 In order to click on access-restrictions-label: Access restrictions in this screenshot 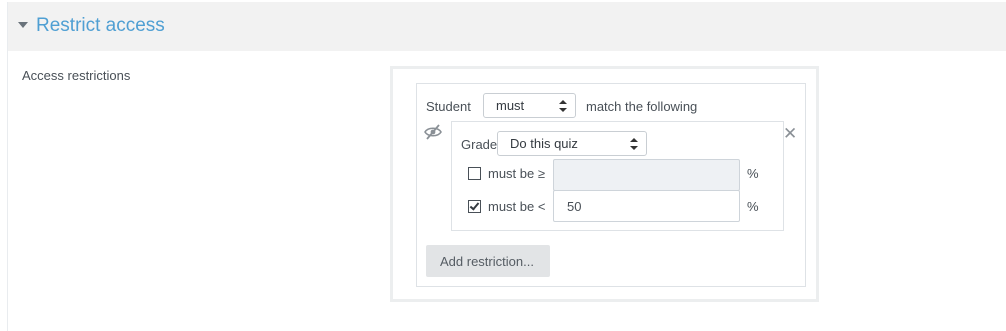, I will do `click(76, 75)`.